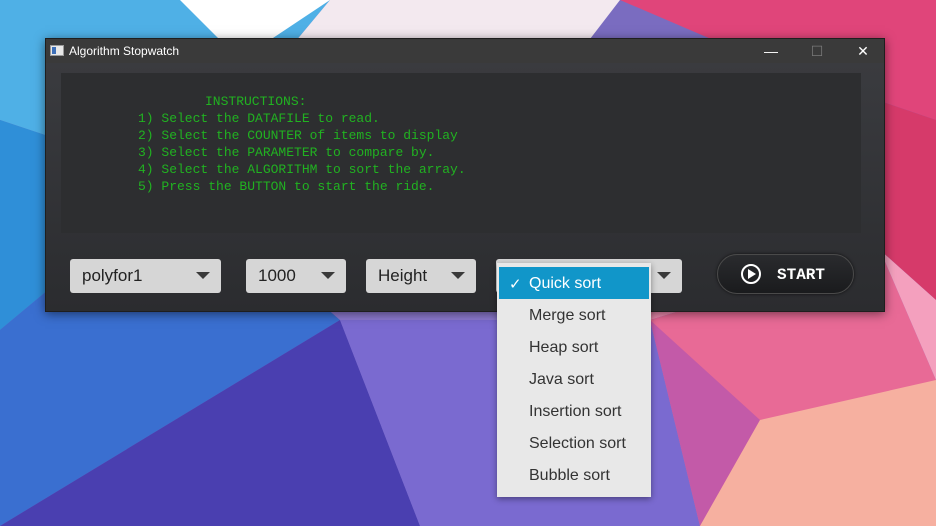  I want to click on counter-select: 1000, so click(296, 276).